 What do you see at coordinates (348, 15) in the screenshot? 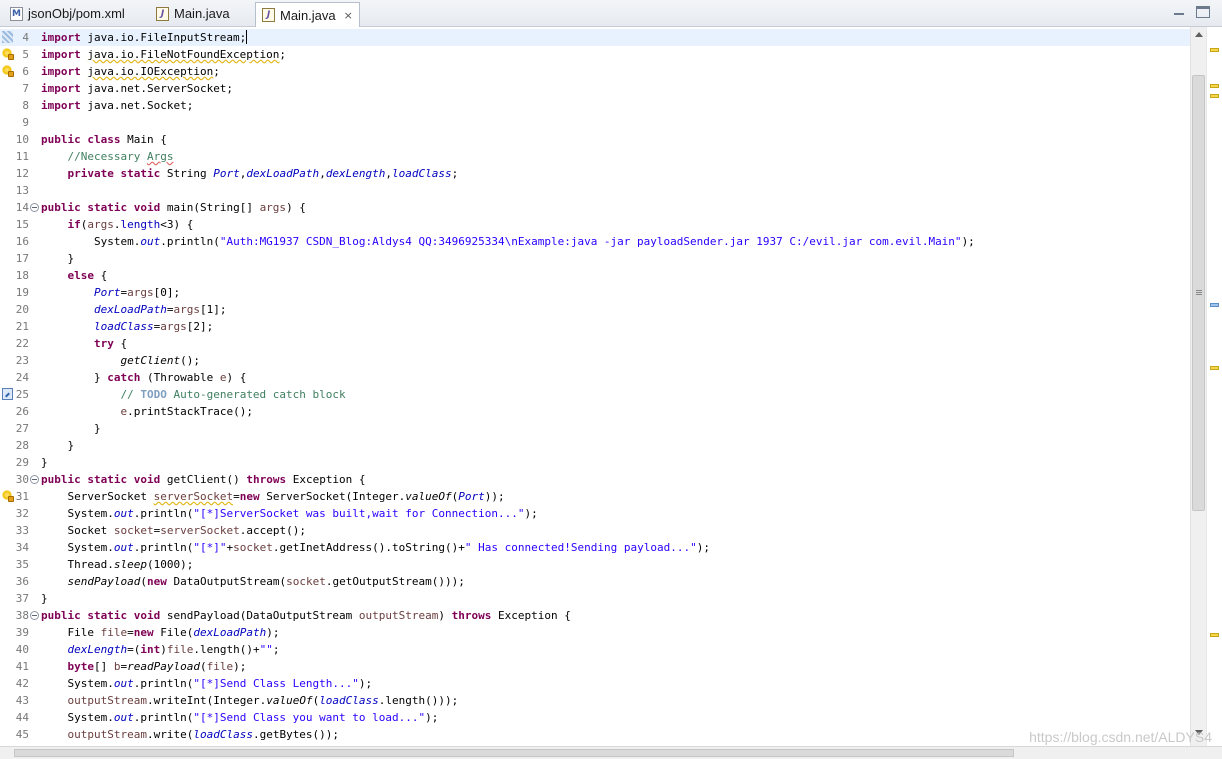
I see `close-tab-icon: ×` at bounding box center [348, 15].